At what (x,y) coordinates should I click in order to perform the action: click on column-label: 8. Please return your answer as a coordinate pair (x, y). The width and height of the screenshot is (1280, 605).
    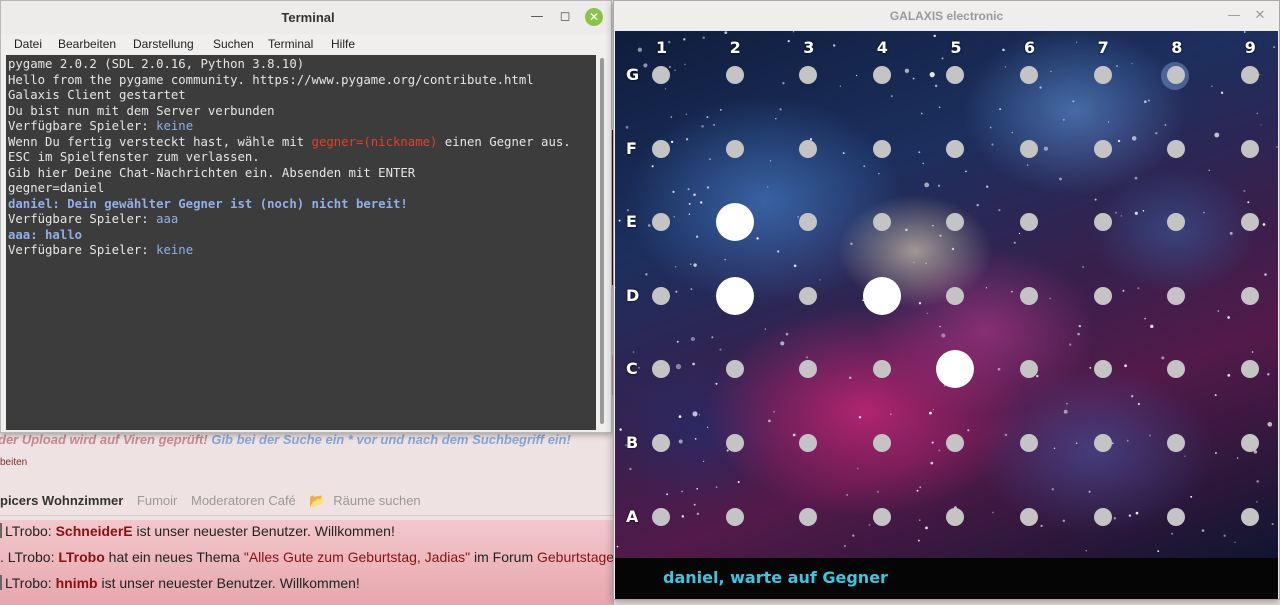
    Looking at the image, I should click on (1177, 47).